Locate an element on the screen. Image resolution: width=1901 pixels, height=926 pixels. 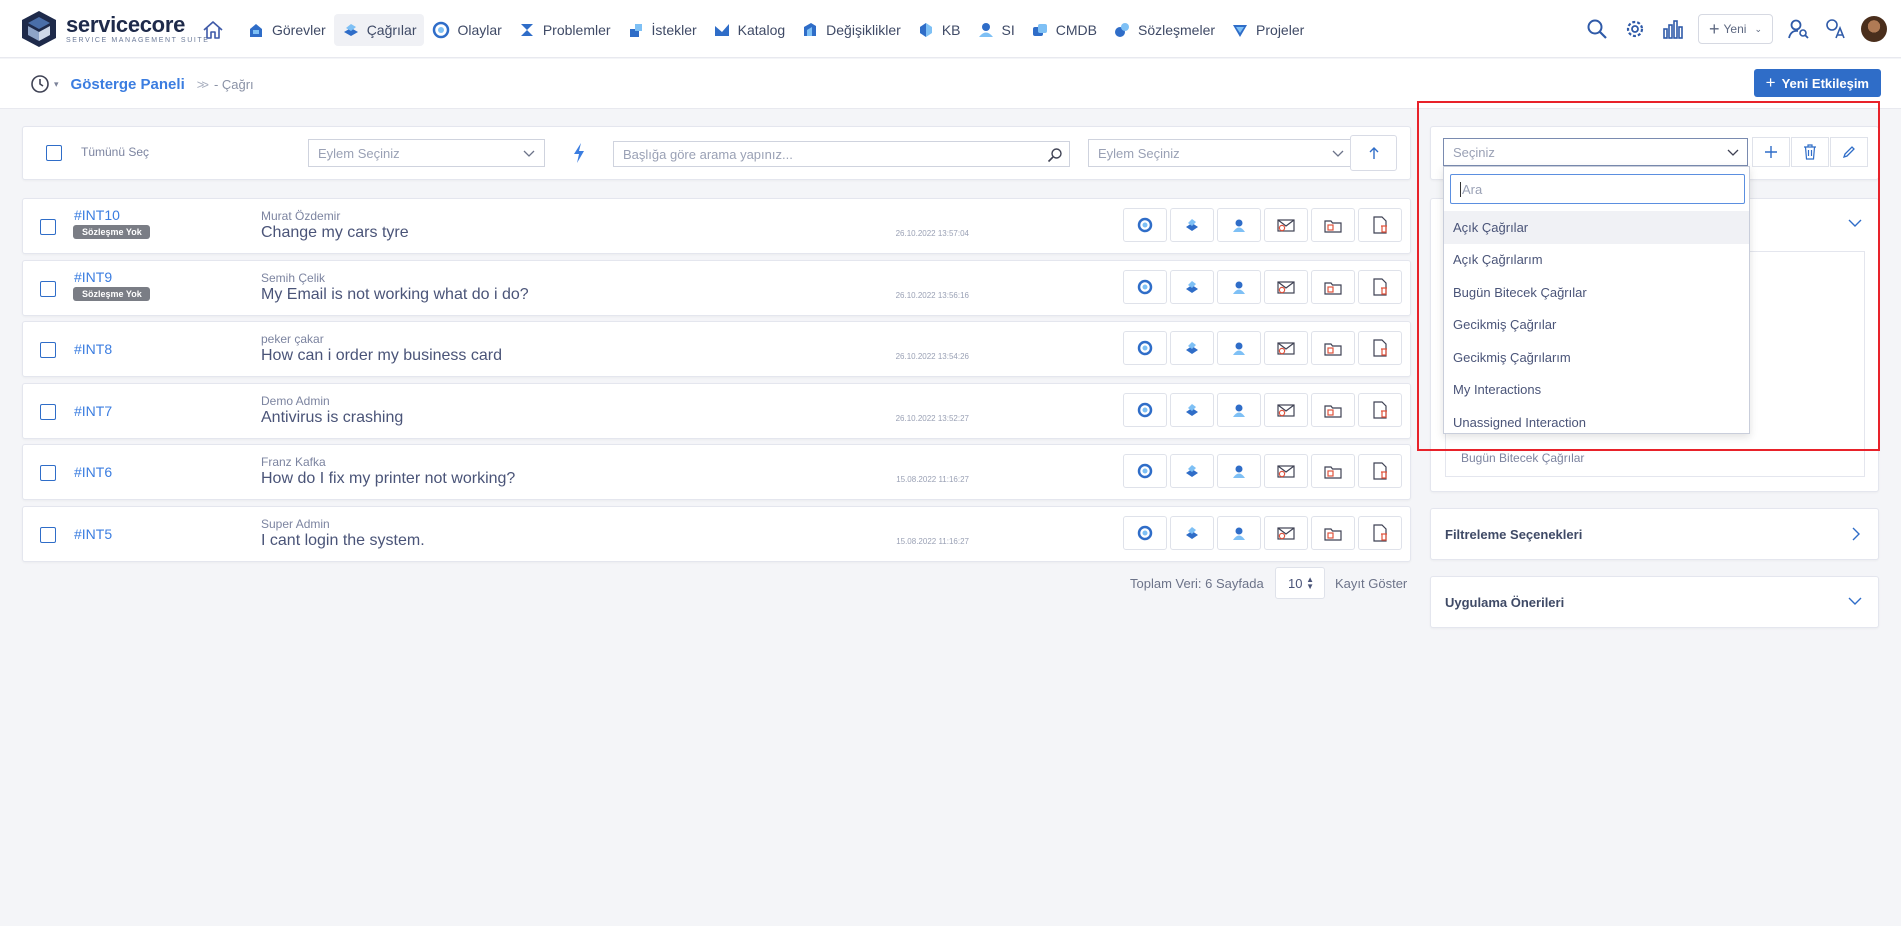
row-id-link: #INT9 is located at coordinates (93, 277).